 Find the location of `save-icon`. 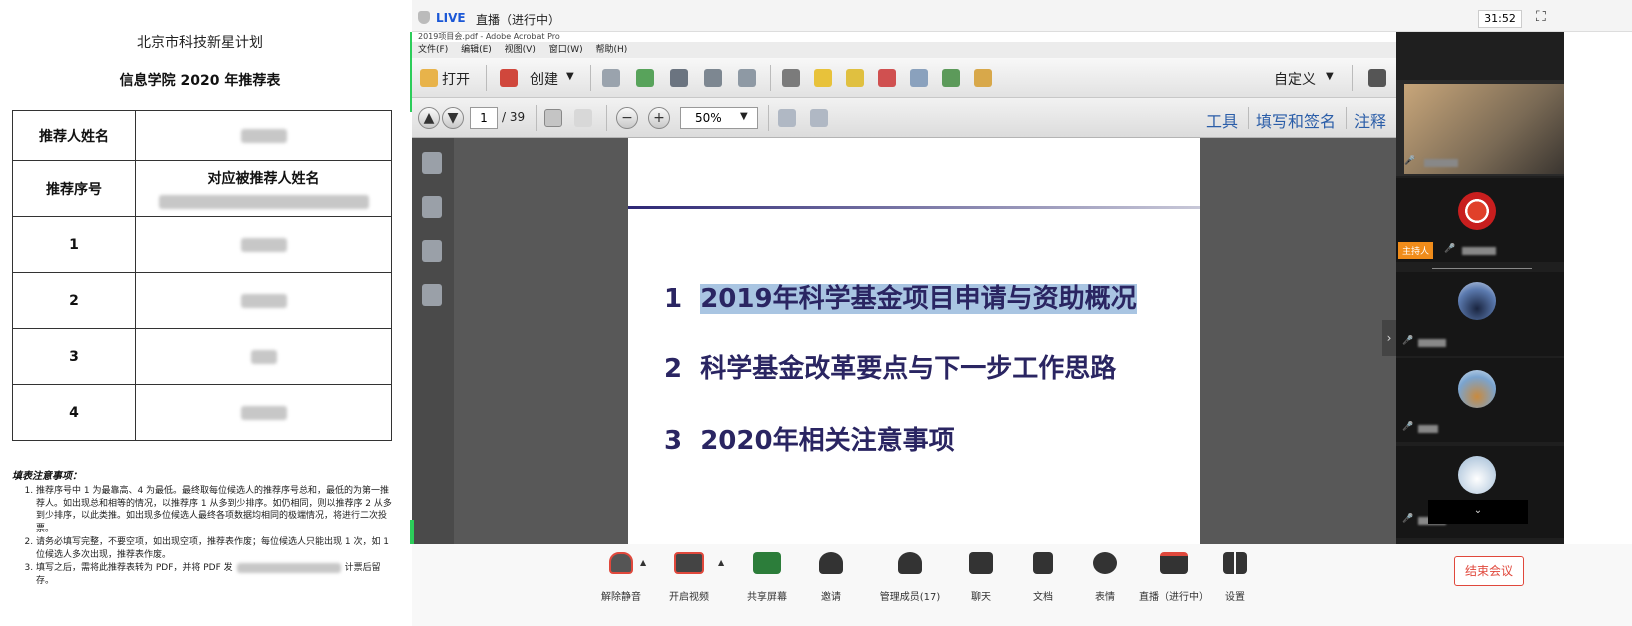

save-icon is located at coordinates (611, 78).